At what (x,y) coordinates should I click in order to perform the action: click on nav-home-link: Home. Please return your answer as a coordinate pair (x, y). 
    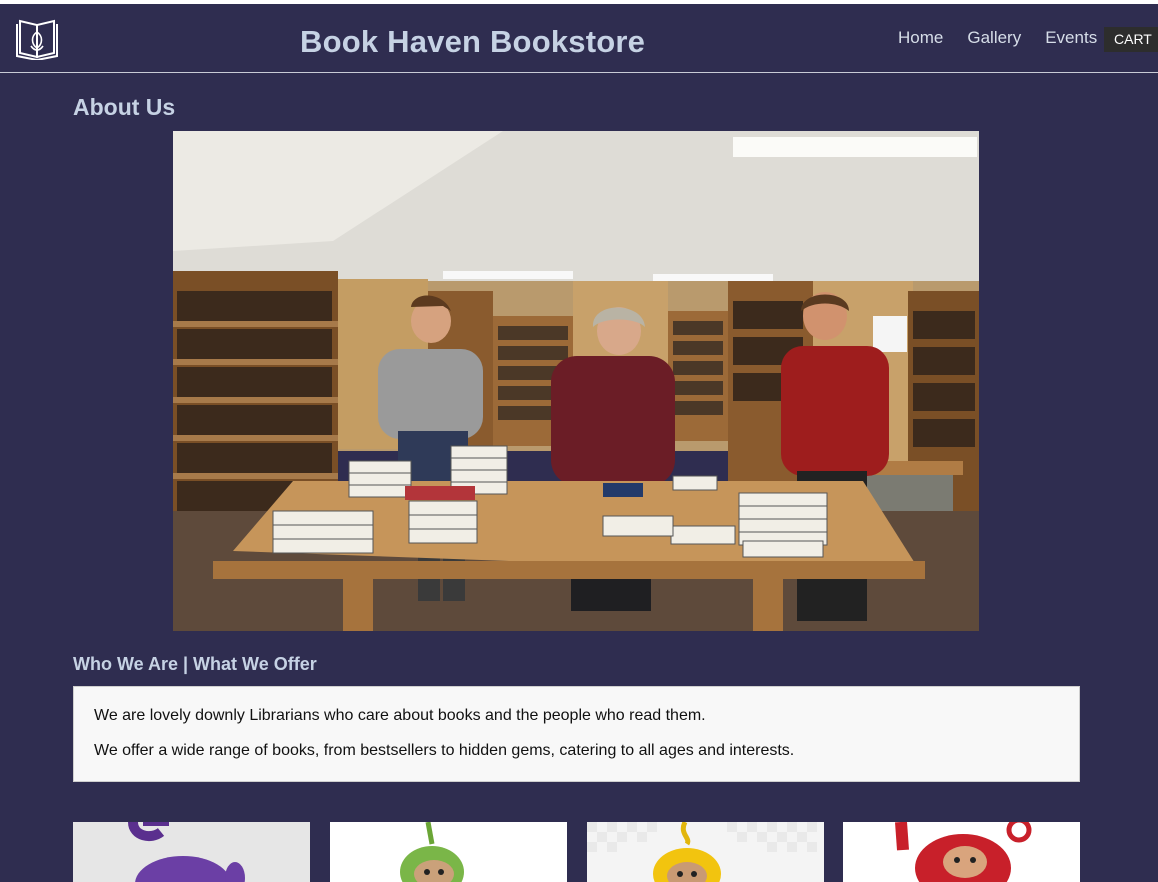
    Looking at the image, I should click on (920, 38).